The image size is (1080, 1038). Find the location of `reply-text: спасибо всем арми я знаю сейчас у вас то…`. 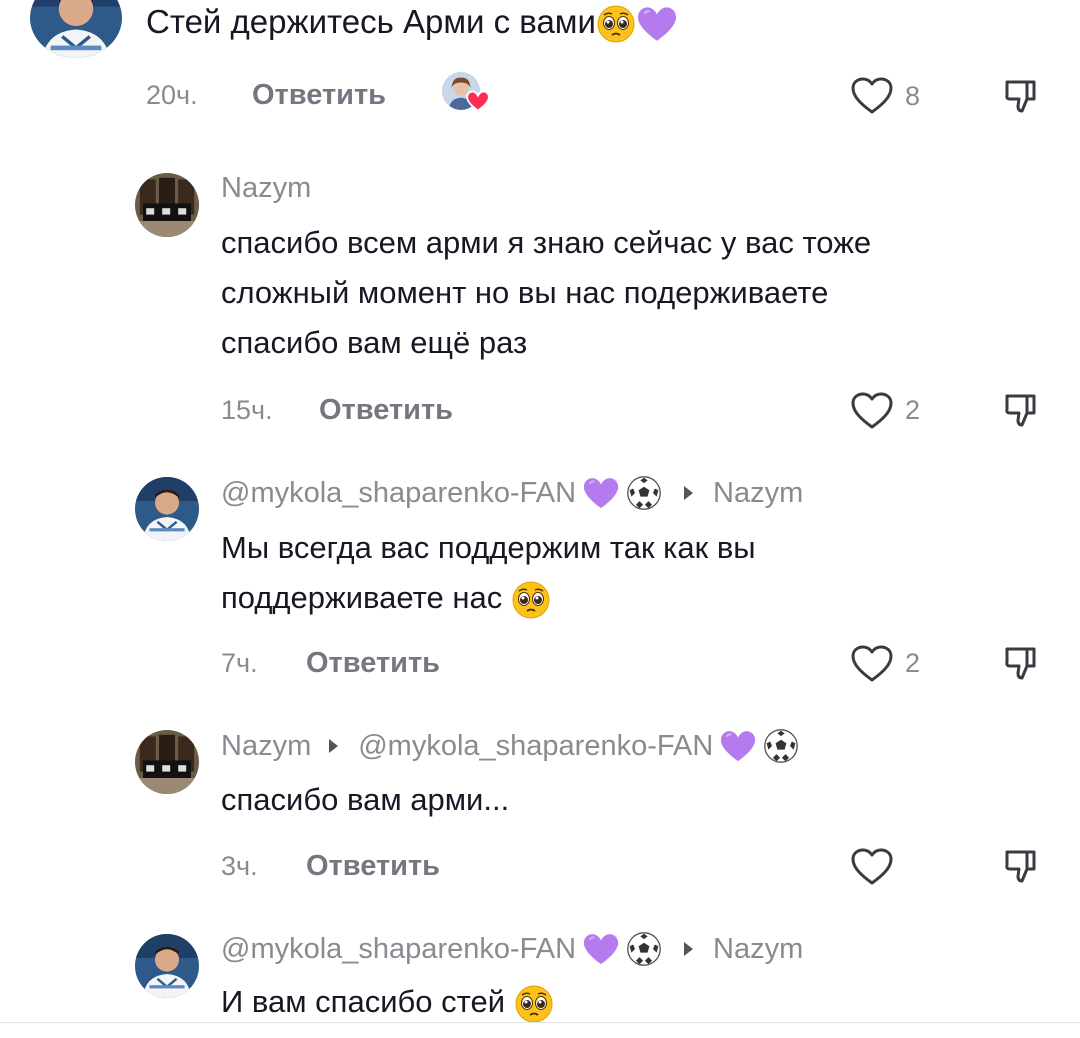

reply-text: спасибо всем арми я знаю сейчас у вас то… is located at coordinates (546, 292).